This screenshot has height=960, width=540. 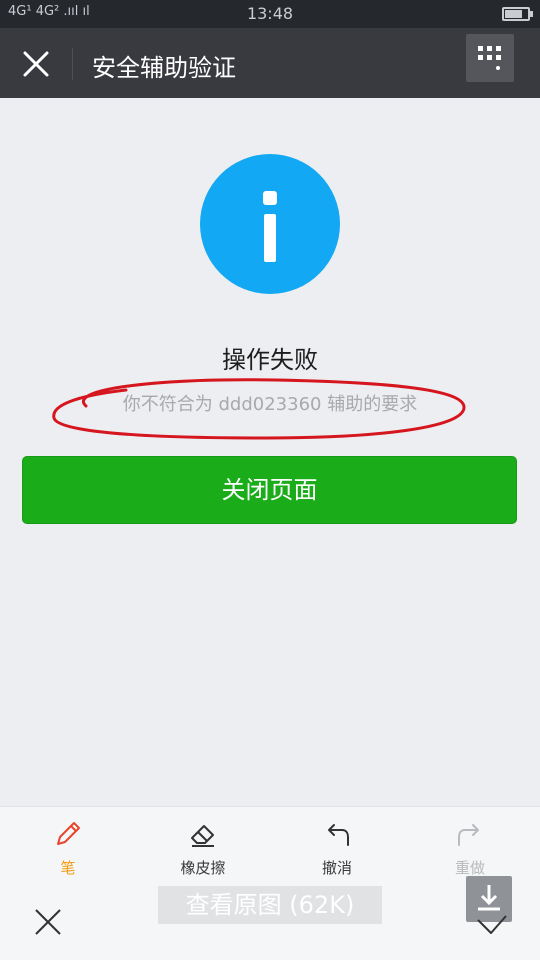 I want to click on battery-icon, so click(x=517, y=14).